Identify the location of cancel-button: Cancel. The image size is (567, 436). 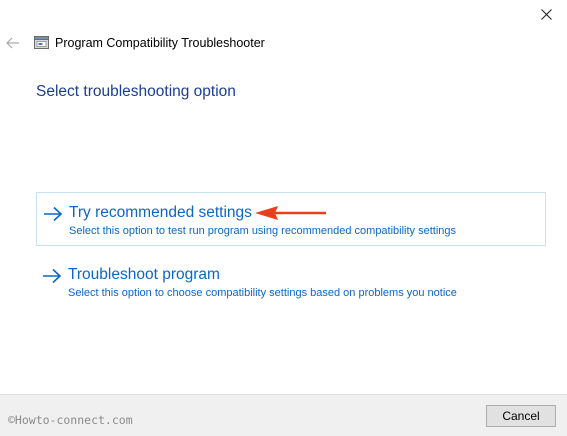
(521, 416).